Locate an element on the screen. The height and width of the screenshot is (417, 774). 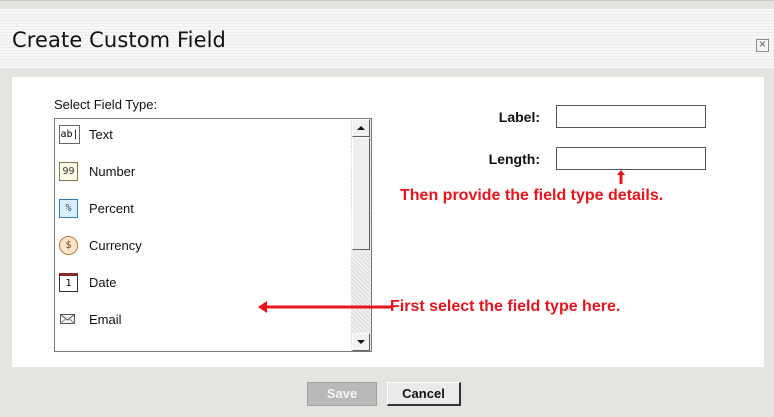
dialog-titlebar: Create Custom Field × is located at coordinates (387, 39).